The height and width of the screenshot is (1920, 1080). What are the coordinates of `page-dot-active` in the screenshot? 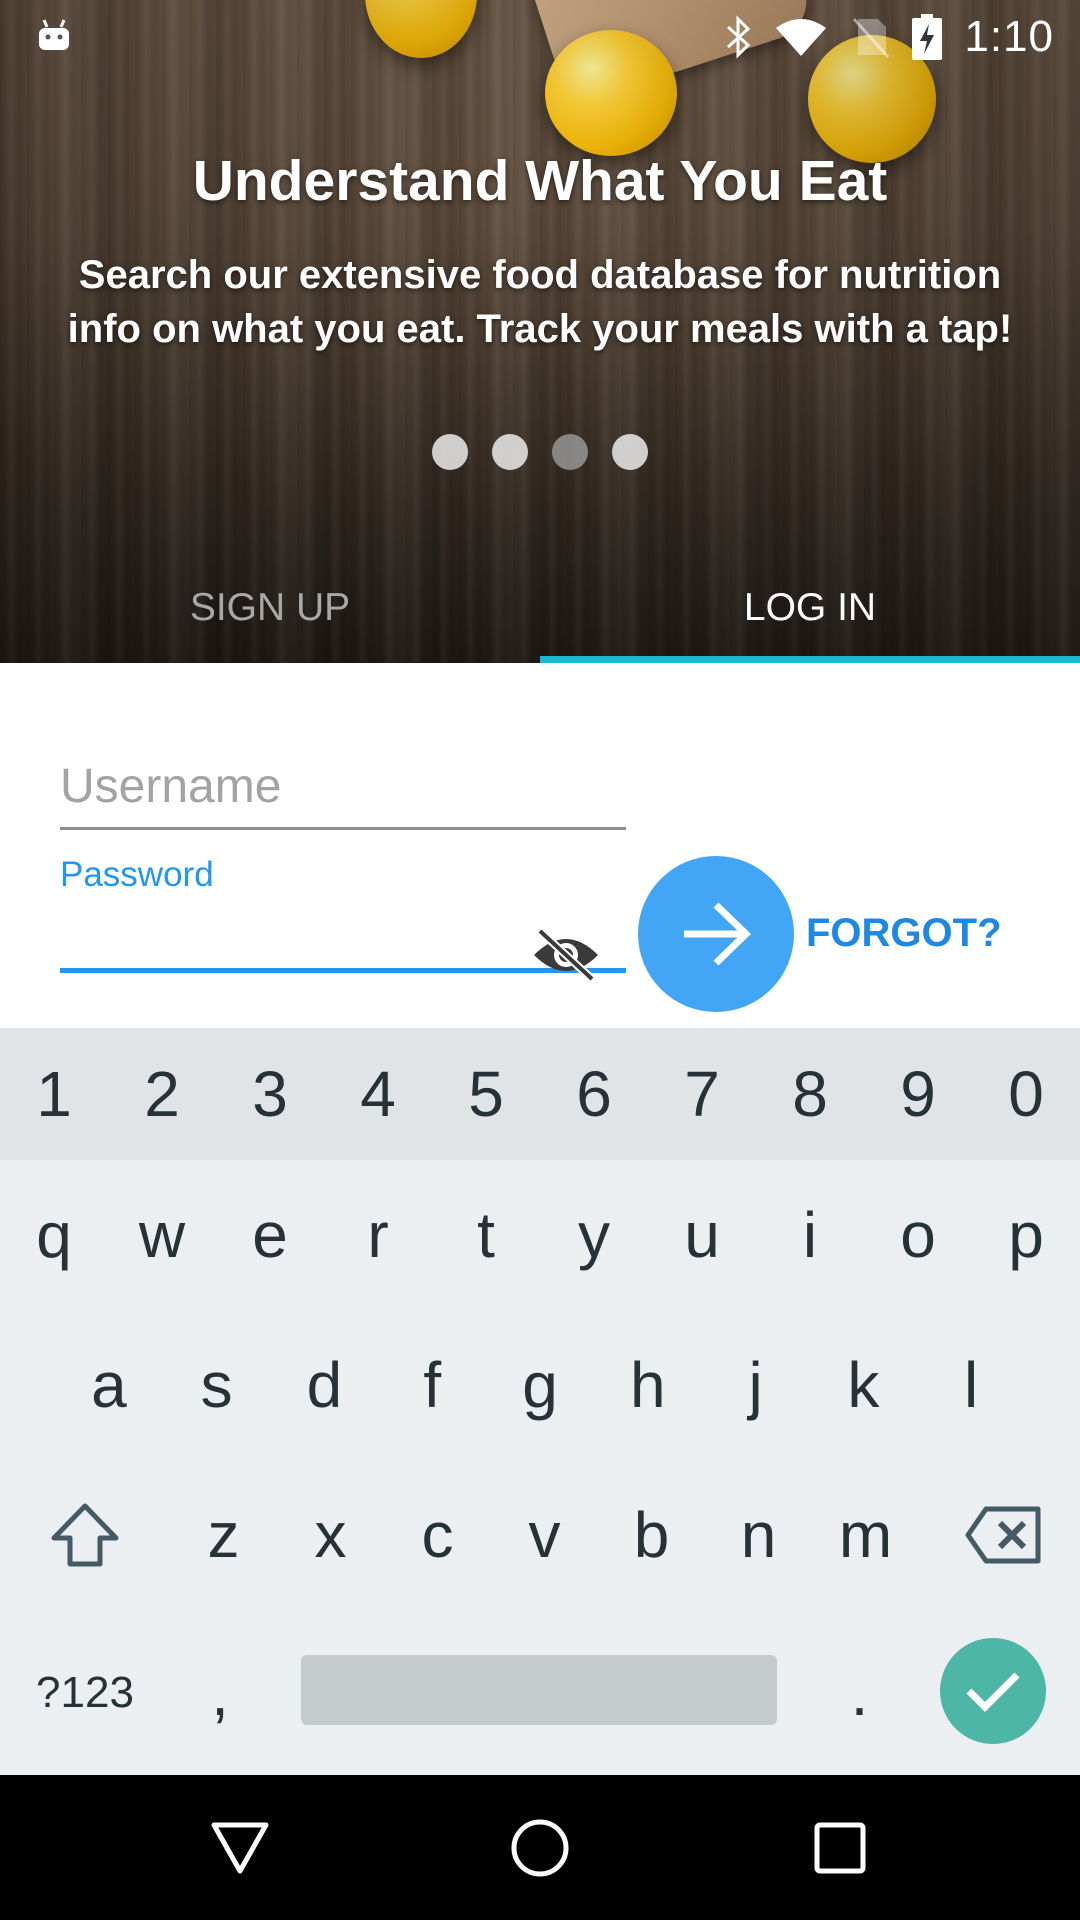 It's located at (570, 452).